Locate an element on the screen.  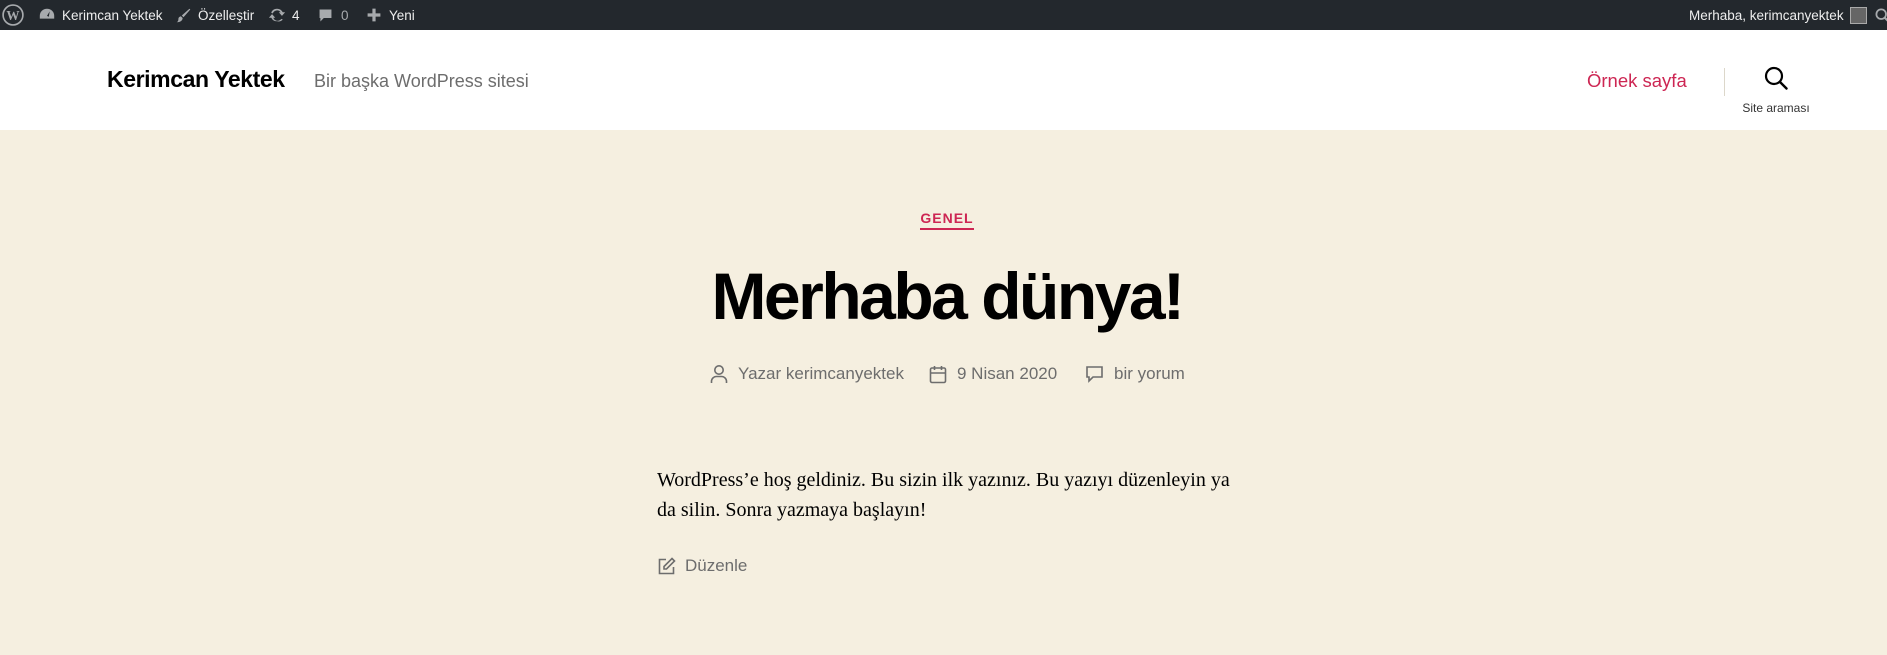
my-account-link: Merhaba, kerimcanyektek is located at coordinates (1778, 15).